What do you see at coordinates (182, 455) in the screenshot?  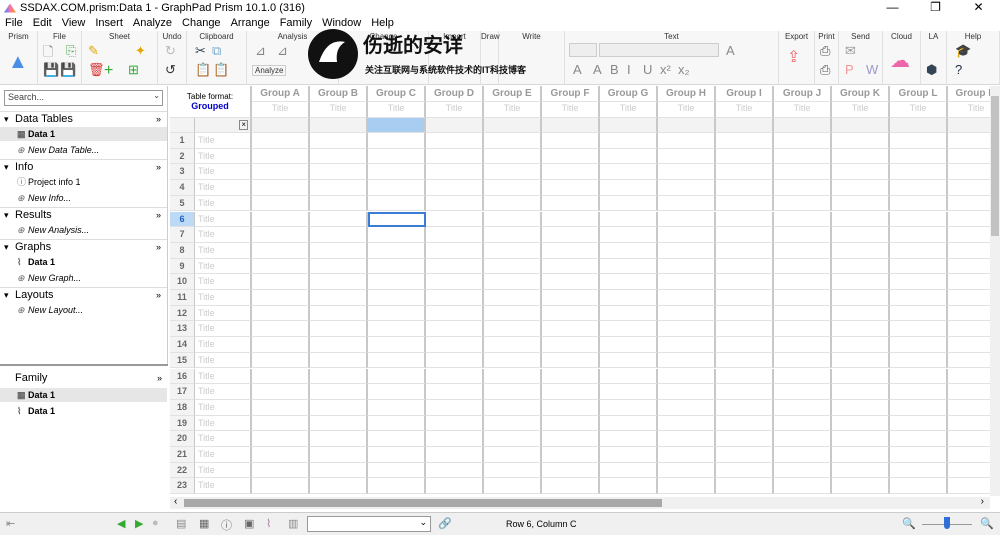 I see `row-number: 21` at bounding box center [182, 455].